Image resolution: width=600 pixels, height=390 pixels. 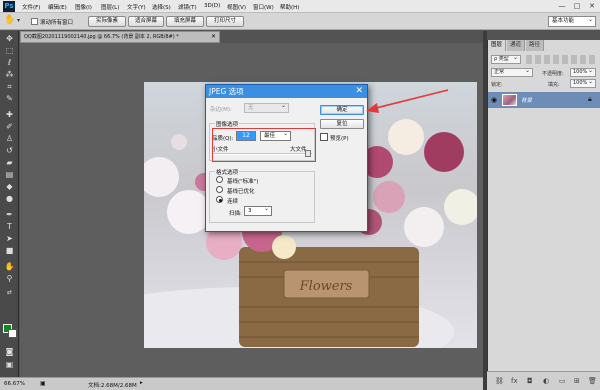 I want to click on new-layer-icon: ⊞, so click(x=577, y=381).